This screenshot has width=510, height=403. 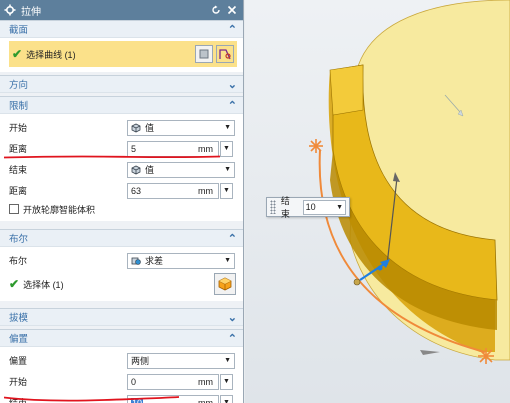 What do you see at coordinates (121, 375) in the screenshot?
I see `section-offset-body: 偏置 两侧 ▼ 开始 0 mm ▼ 结束 10 mm ▼` at bounding box center [121, 375].